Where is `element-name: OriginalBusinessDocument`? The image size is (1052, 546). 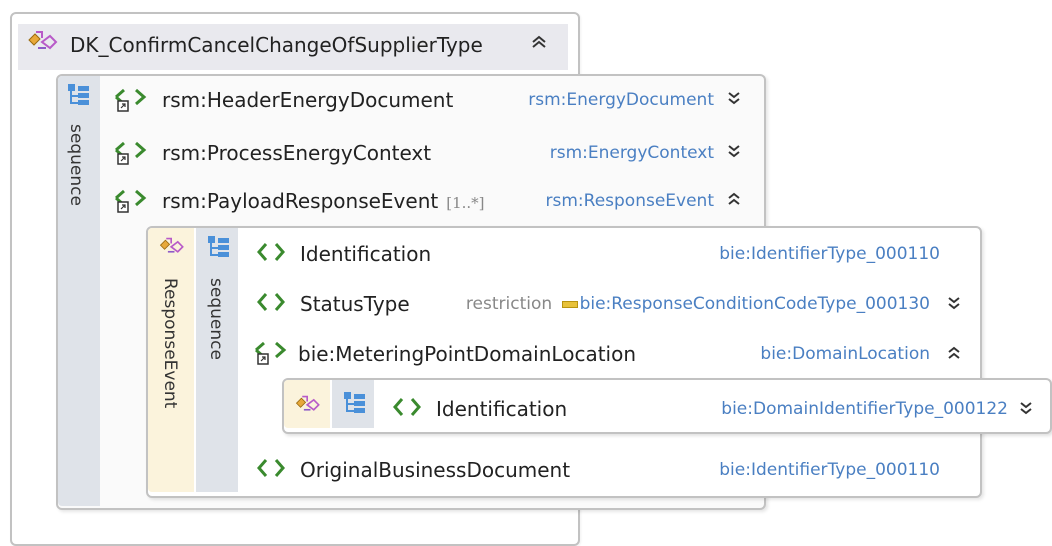 element-name: OriginalBusinessDocument is located at coordinates (435, 470).